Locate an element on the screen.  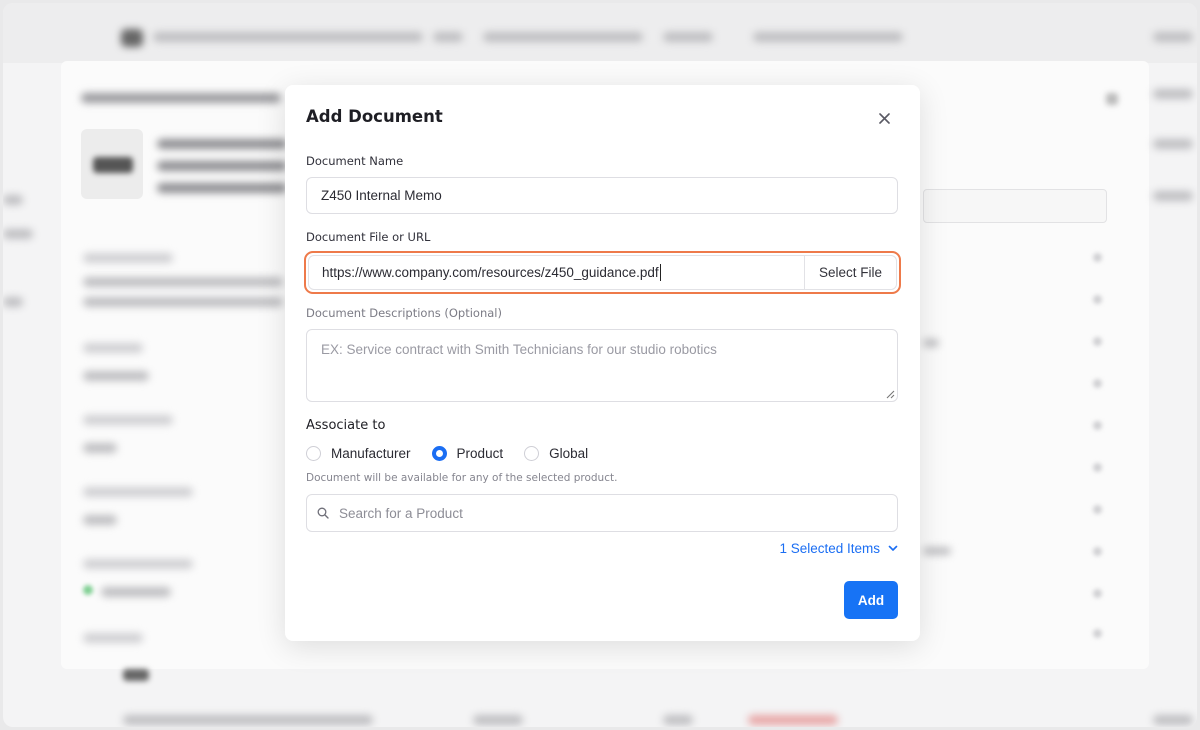
add-button: Add is located at coordinates (871, 600).